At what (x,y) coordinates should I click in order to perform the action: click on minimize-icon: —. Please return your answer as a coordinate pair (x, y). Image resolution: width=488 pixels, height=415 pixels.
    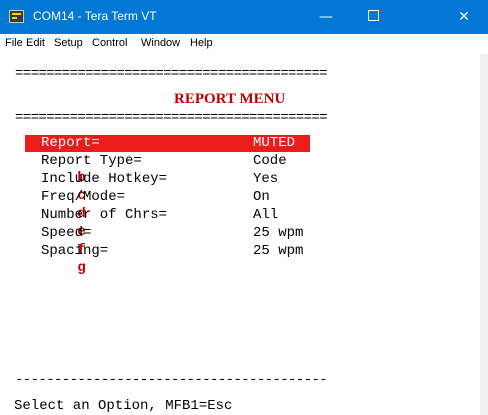
    Looking at the image, I should click on (326, 17).